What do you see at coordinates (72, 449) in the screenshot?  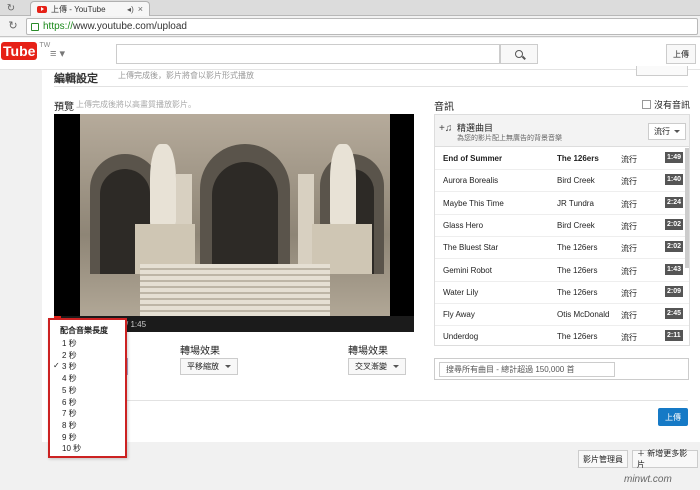 I see `duration-option-label: 10 秒` at bounding box center [72, 449].